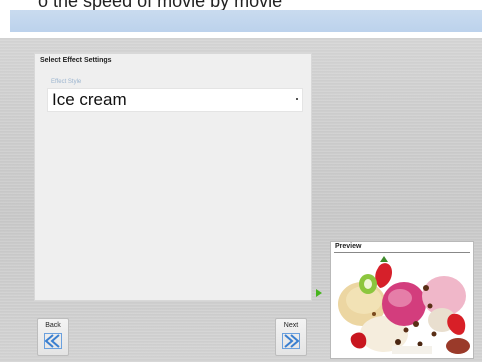  I want to click on effect-style-label: Effect Style, so click(66, 82).